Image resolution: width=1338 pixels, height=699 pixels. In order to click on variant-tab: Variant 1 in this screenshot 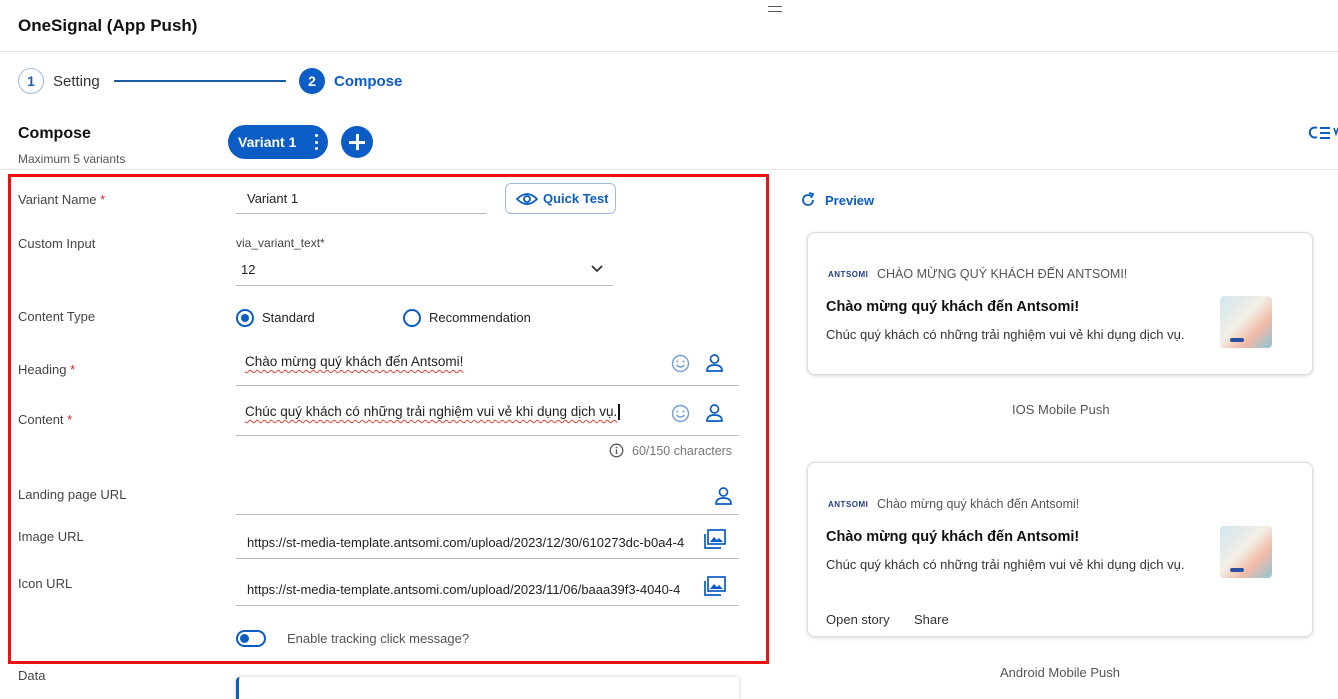, I will do `click(278, 142)`.